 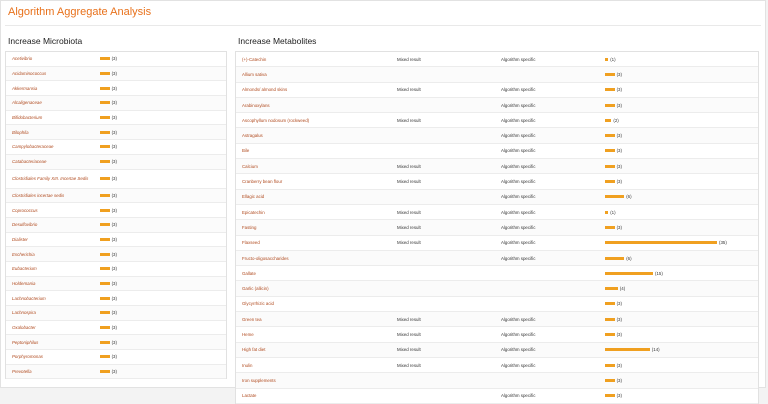 What do you see at coordinates (316, 74) in the screenshot?
I see `metabolite-name-link: Allium sativa` at bounding box center [316, 74].